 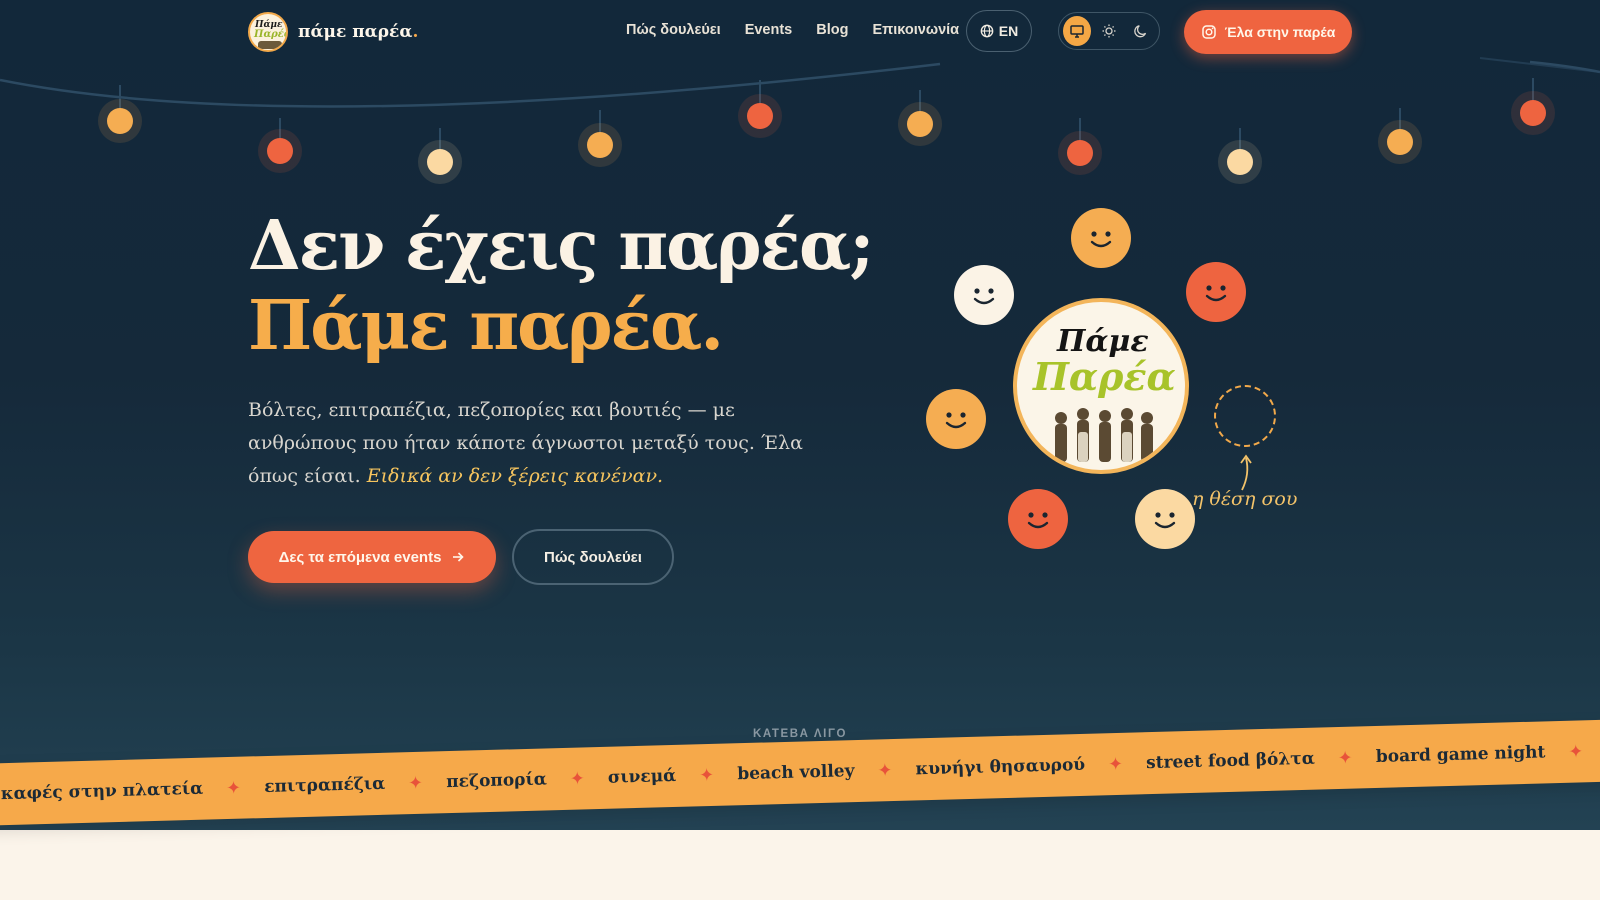 What do you see at coordinates (324, 785) in the screenshot?
I see `ribbon-item: επιτραπέζια` at bounding box center [324, 785].